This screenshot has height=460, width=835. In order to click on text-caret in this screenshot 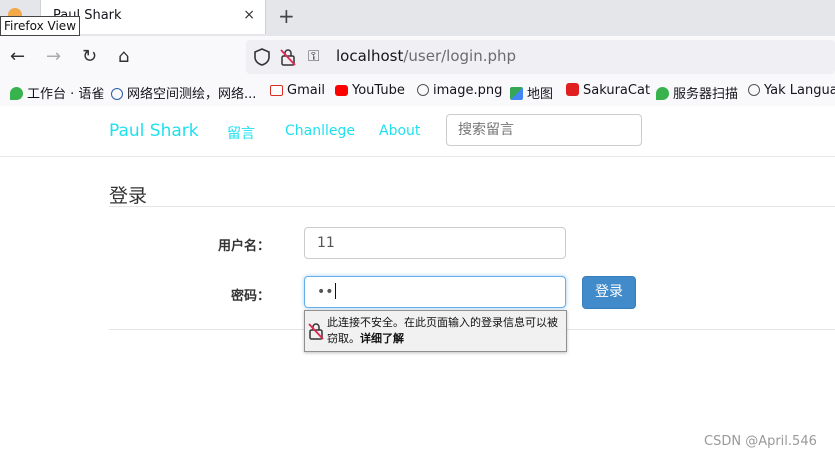, I will do `click(335, 291)`.